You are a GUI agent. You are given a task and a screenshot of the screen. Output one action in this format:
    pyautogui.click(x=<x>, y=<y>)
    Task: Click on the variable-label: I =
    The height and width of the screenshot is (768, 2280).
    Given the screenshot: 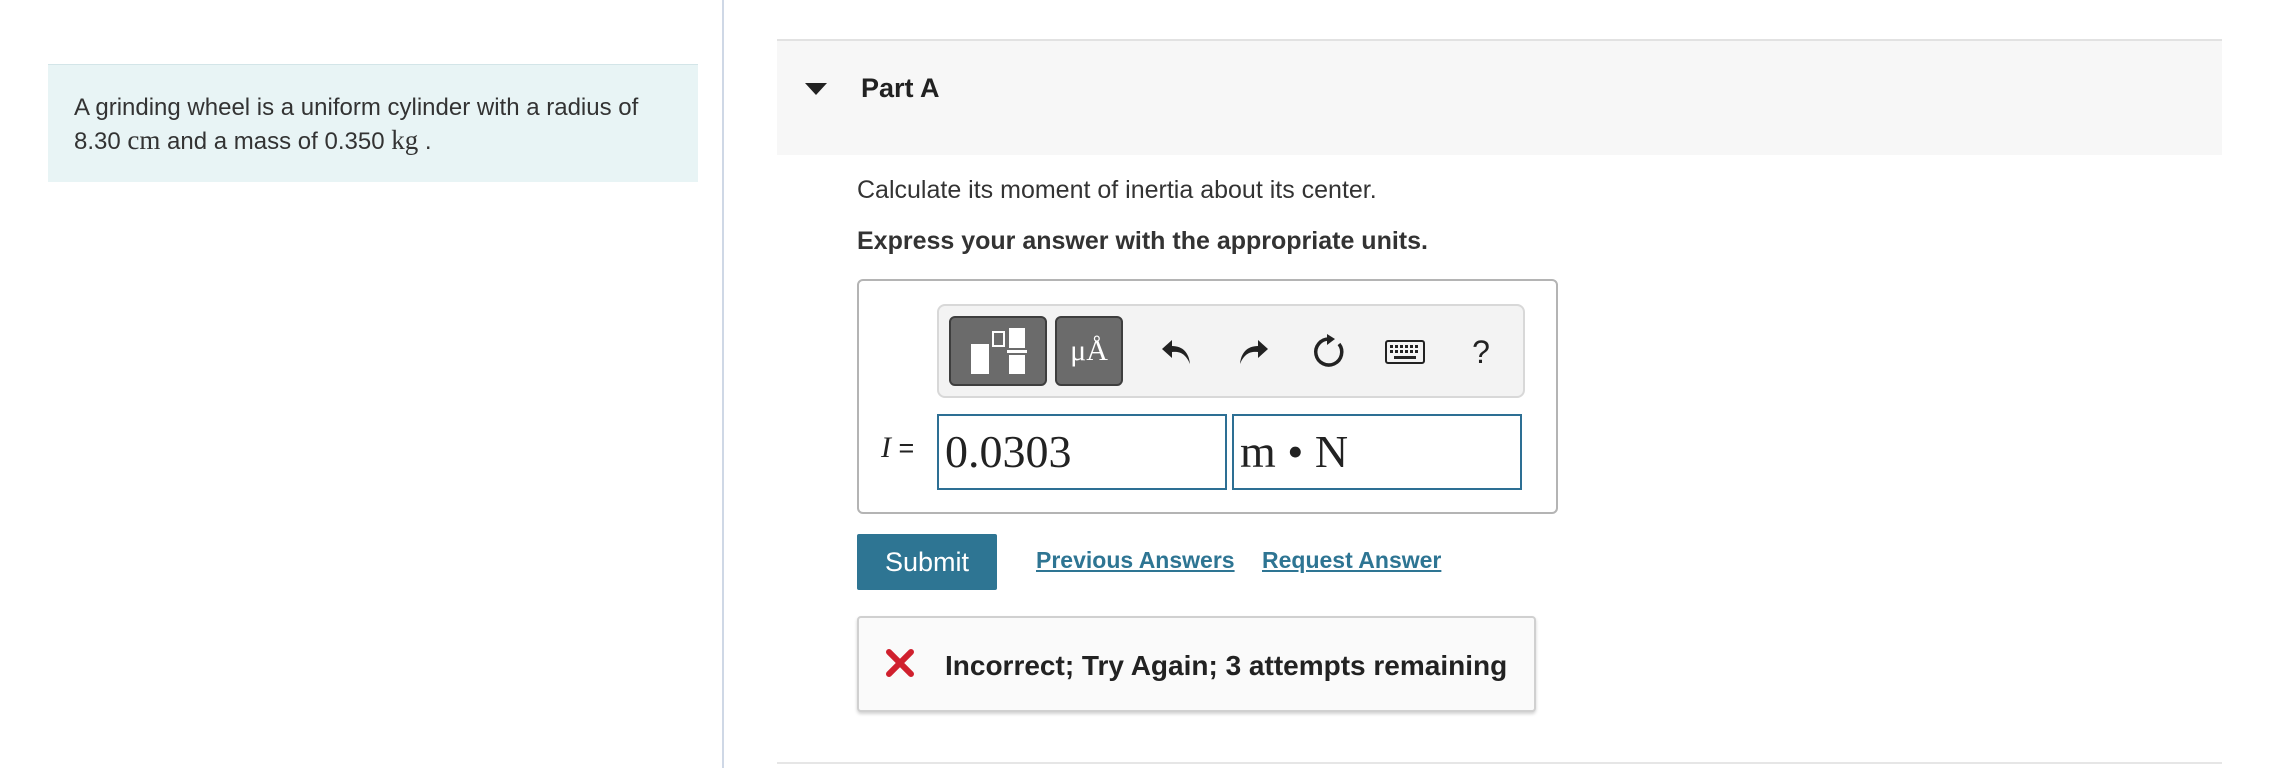 What is the action you would take?
    pyautogui.click(x=897, y=448)
    